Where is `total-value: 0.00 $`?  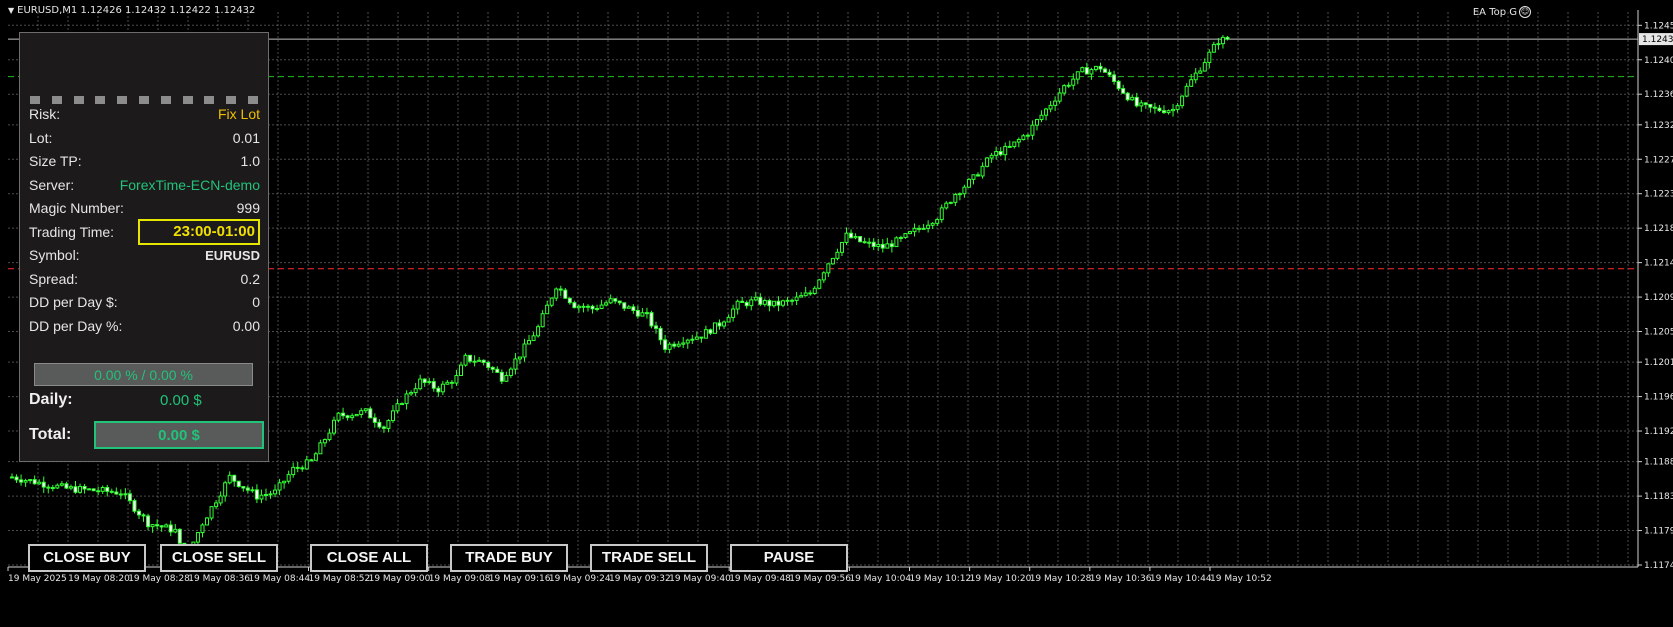
total-value: 0.00 $ is located at coordinates (179, 435).